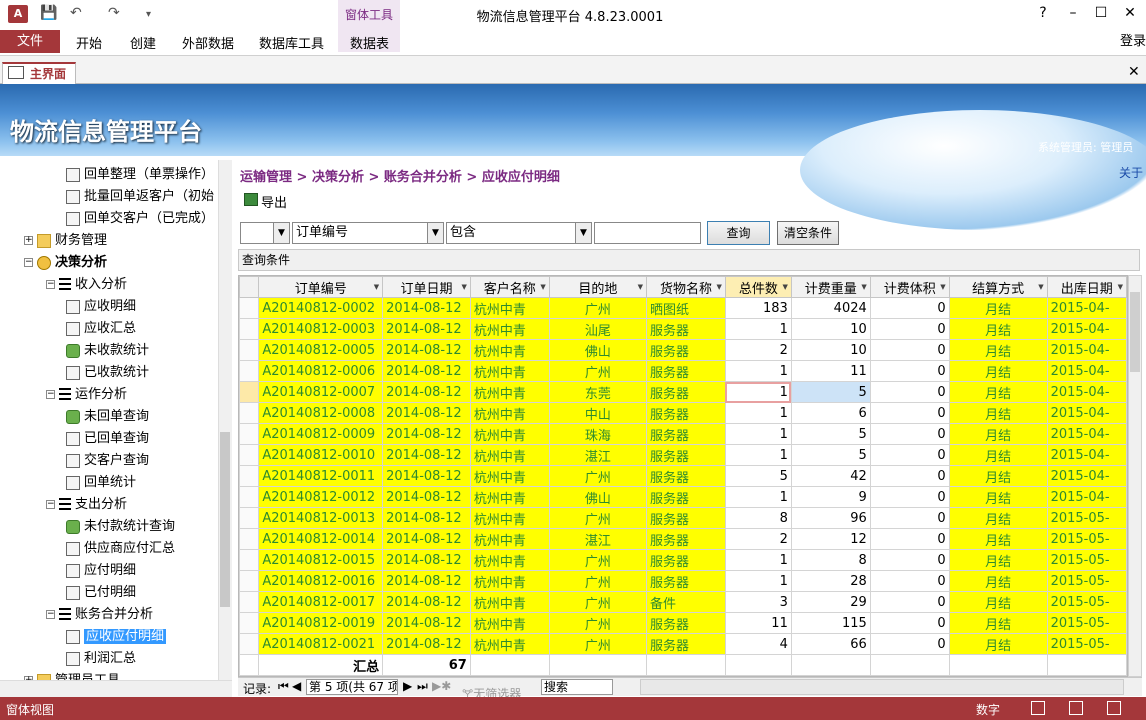  Describe the element at coordinates (148, 14) in the screenshot. I see `customize-toolbar-icon: ▾` at that location.